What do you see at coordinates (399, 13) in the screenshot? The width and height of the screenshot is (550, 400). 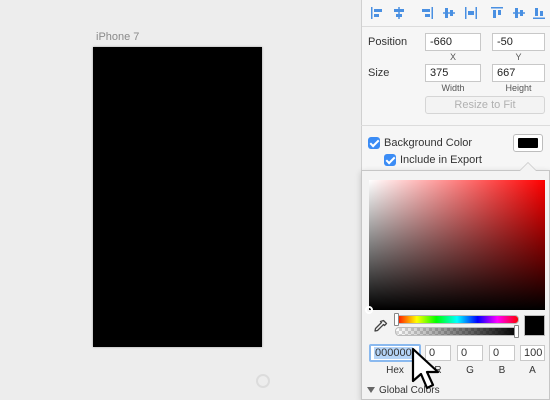 I see `align-horizontal-center-icon` at bounding box center [399, 13].